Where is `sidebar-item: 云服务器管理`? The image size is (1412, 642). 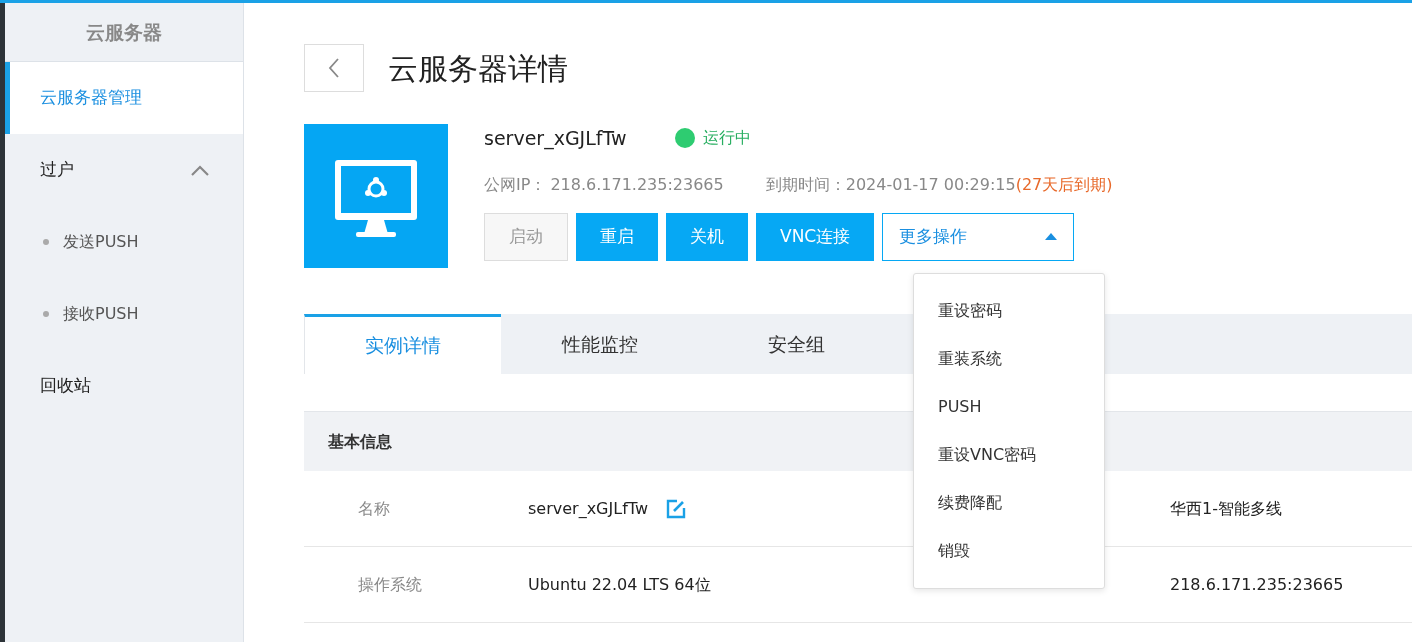 sidebar-item: 云服务器管理 is located at coordinates (124, 98).